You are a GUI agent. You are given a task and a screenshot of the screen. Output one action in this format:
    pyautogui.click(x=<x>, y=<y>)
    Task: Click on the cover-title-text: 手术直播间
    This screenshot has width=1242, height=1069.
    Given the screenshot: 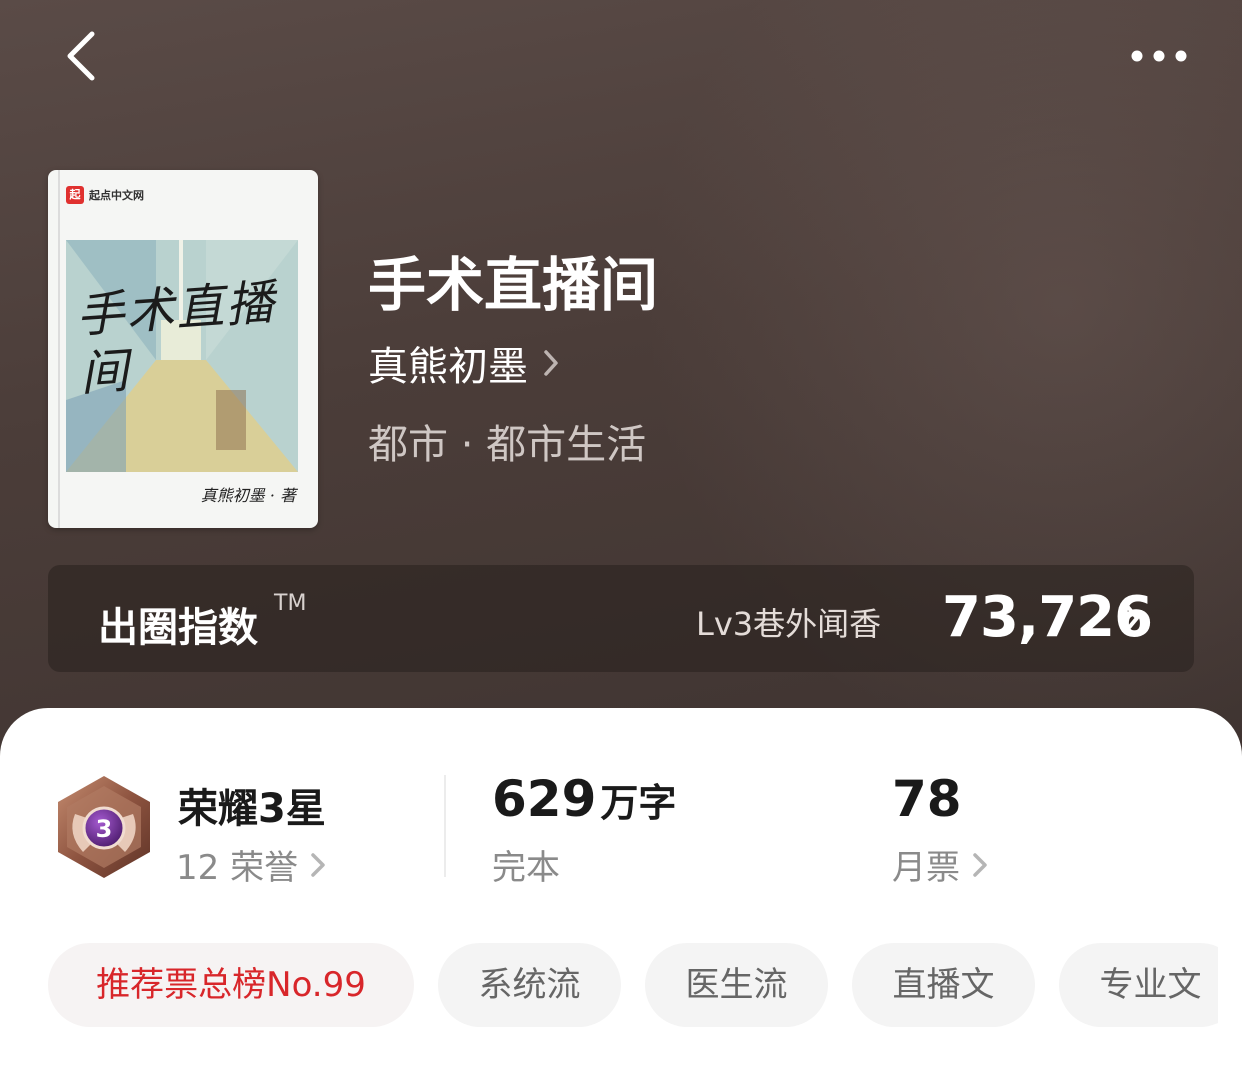 What is the action you would take?
    pyautogui.click(x=176, y=338)
    